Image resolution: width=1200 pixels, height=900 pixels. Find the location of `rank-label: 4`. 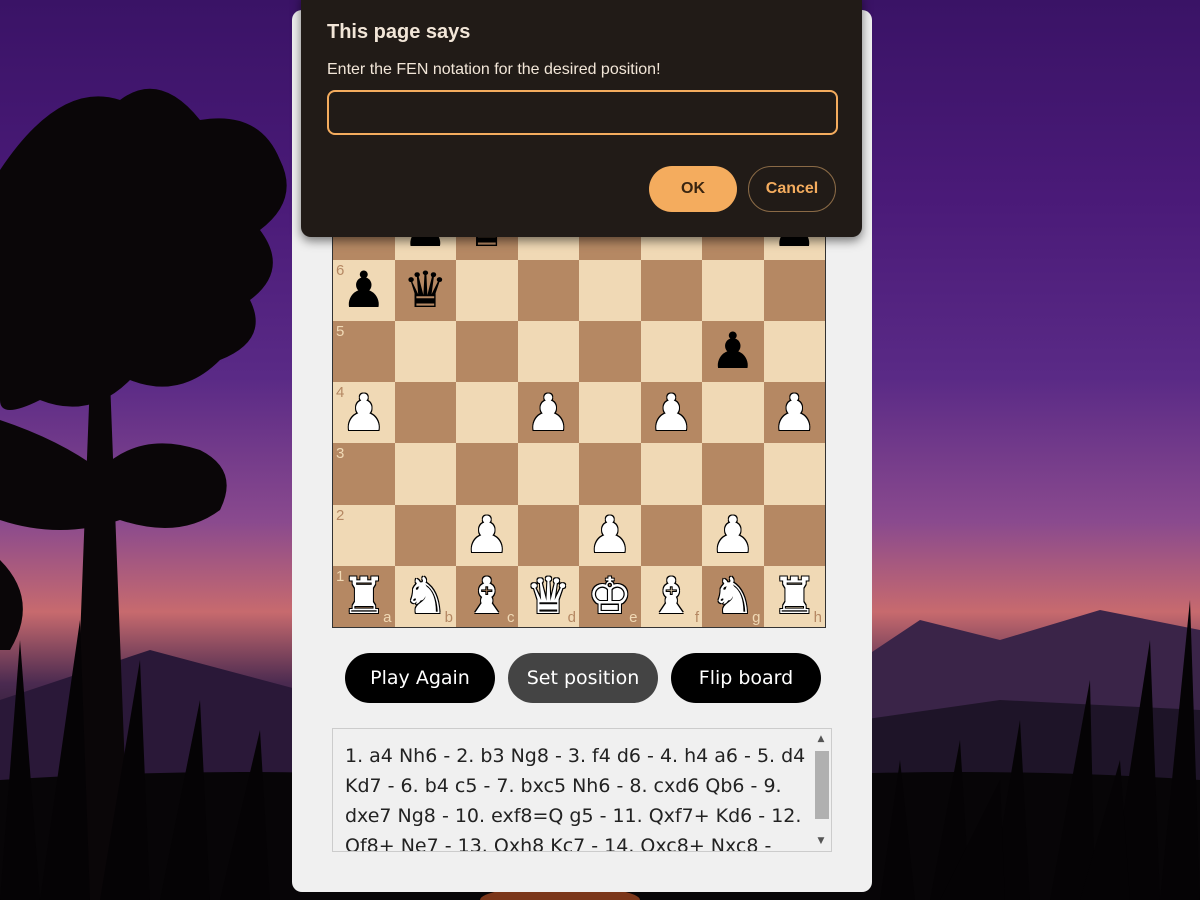

rank-label: 4 is located at coordinates (340, 392).